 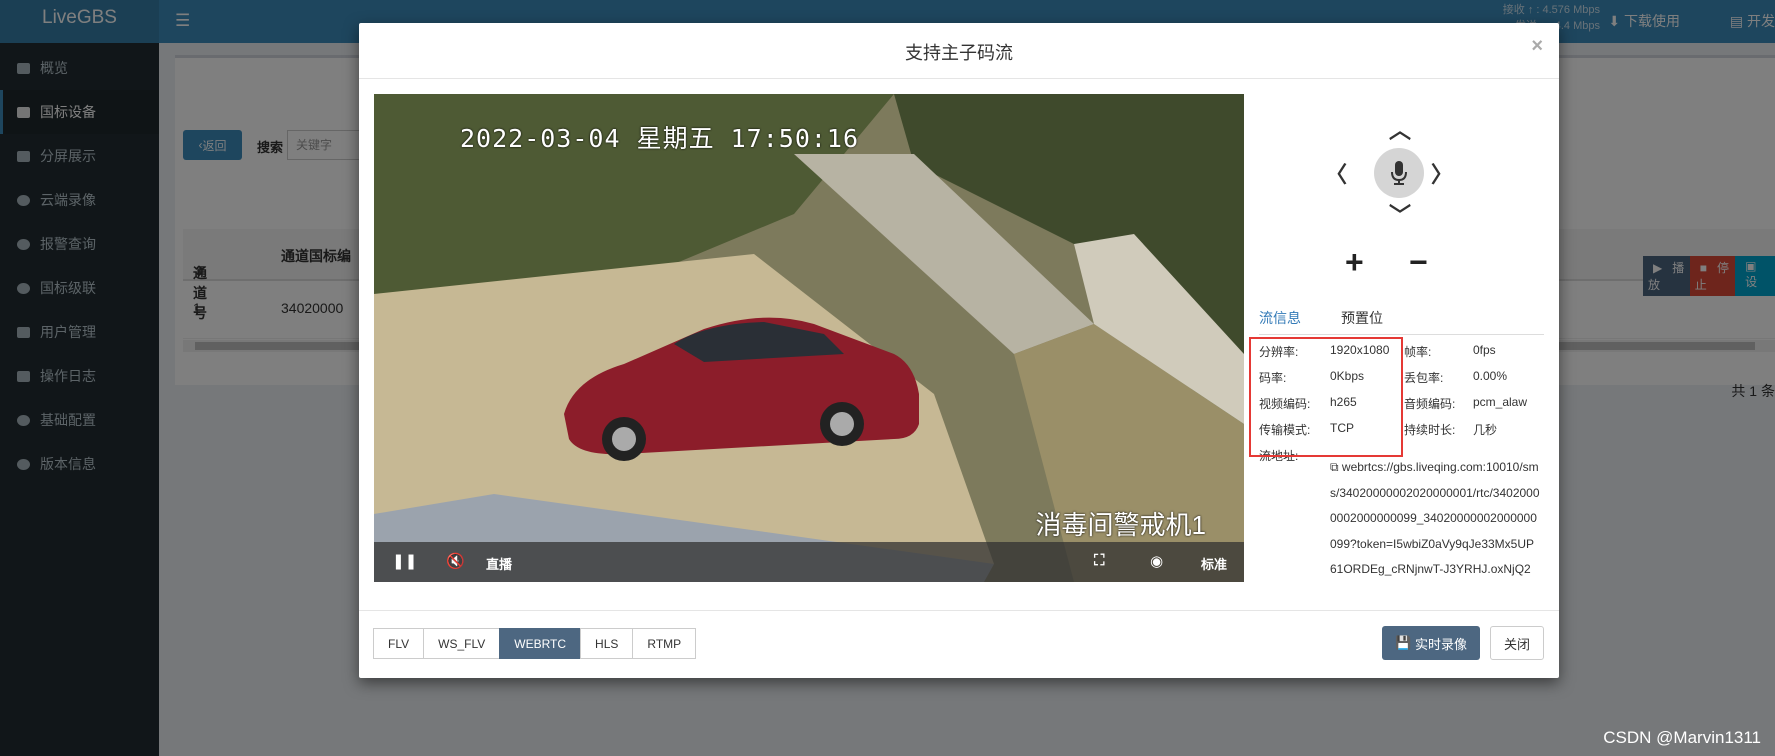 What do you see at coordinates (499, 564) in the screenshot?
I see `live-label: 直播` at bounding box center [499, 564].